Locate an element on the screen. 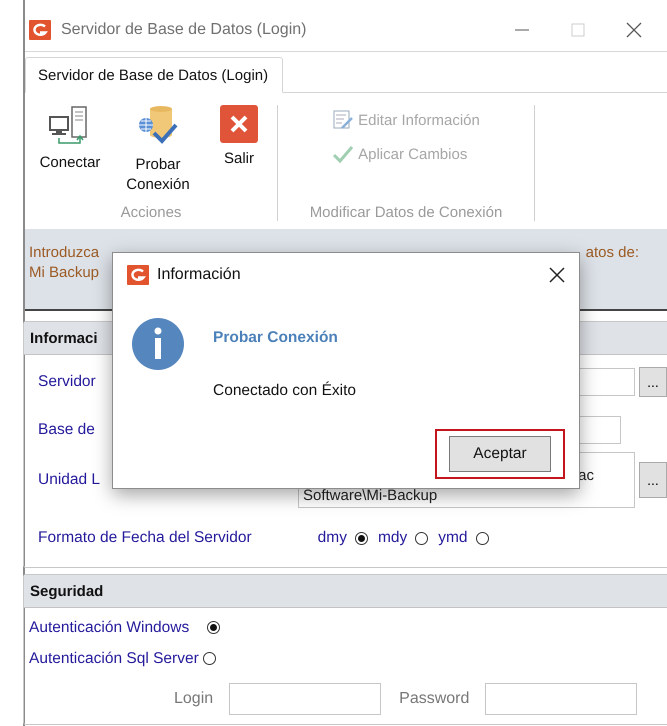  document-pencil-icon is located at coordinates (343, 120).